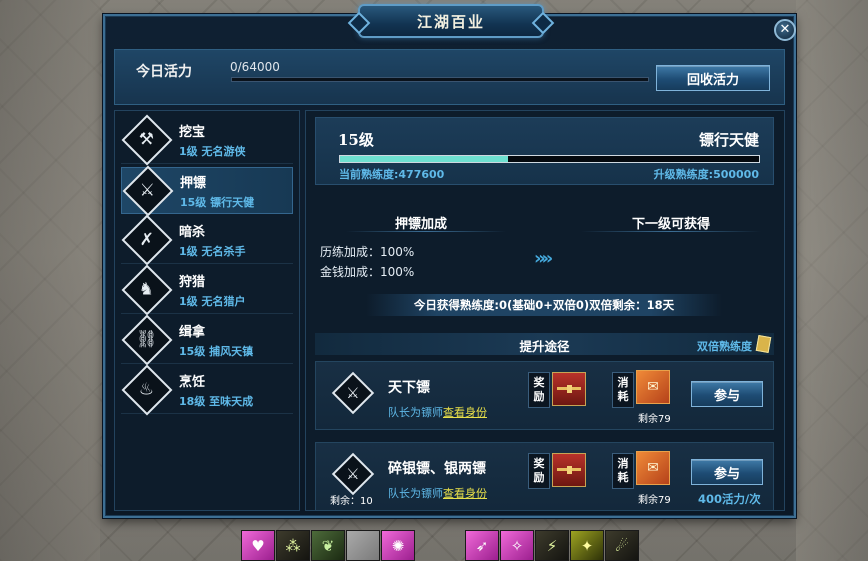 This screenshot has width=868, height=561. I want to click on sidebar-item-name: 暗杀, so click(192, 232).